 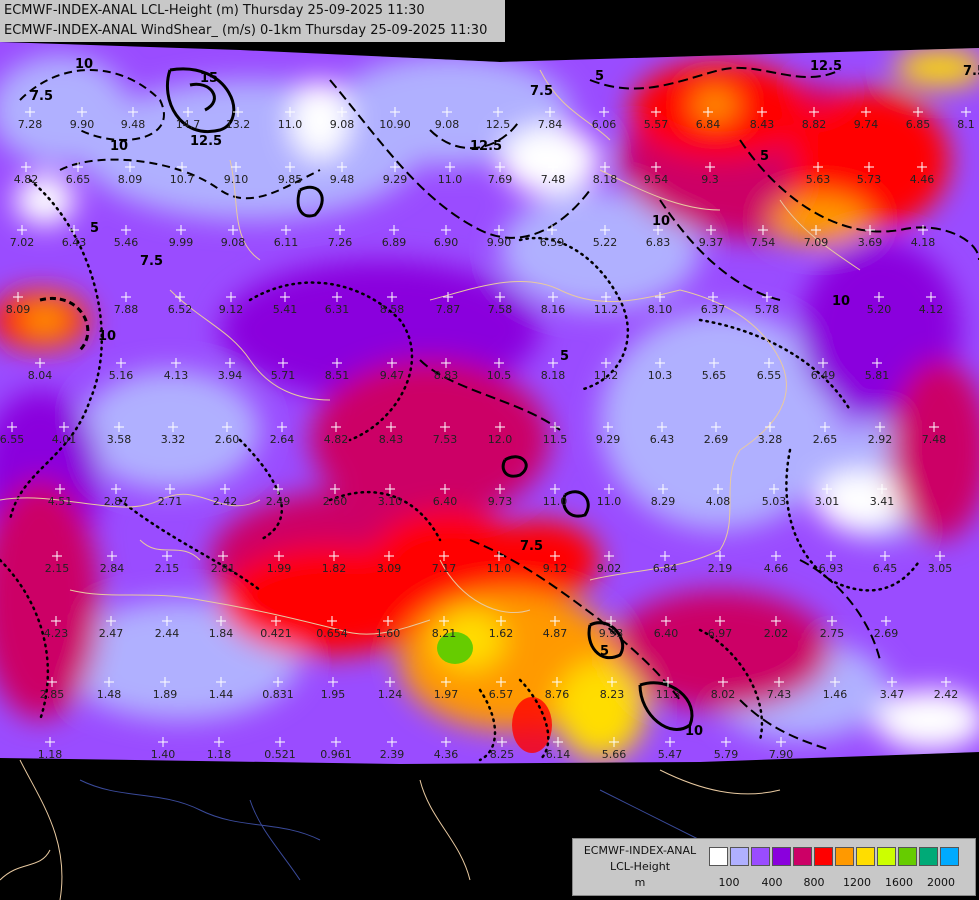 What do you see at coordinates (176, 375) in the screenshot?
I see `station-value: 4.13` at bounding box center [176, 375].